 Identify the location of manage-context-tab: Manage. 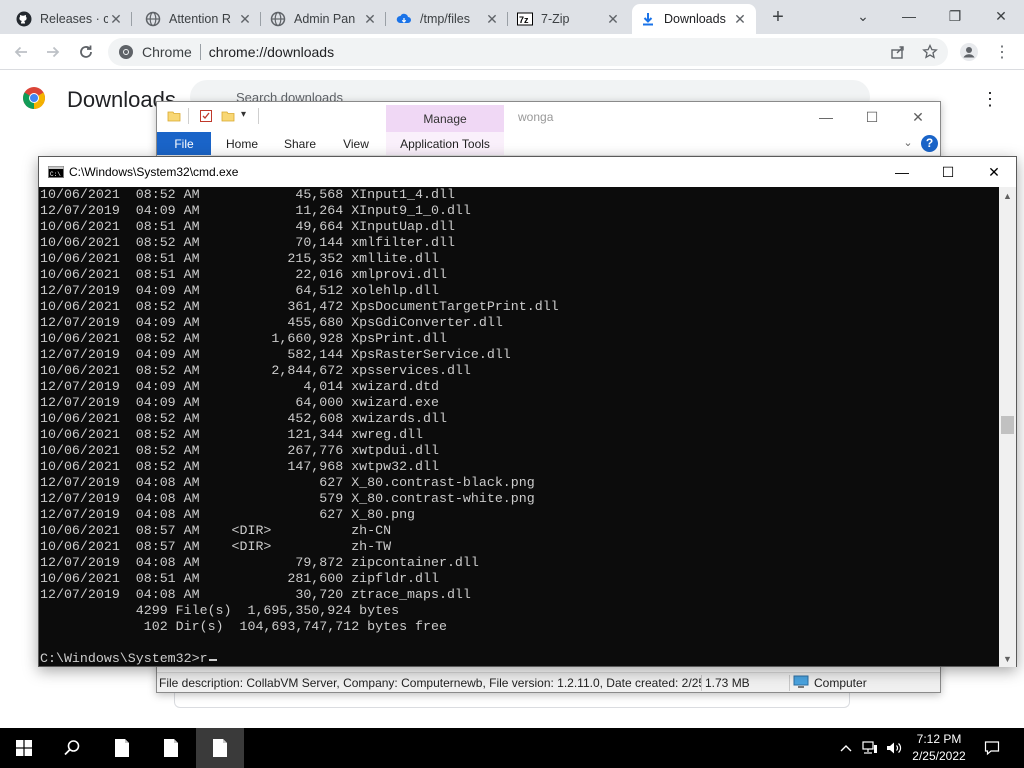
(445, 118).